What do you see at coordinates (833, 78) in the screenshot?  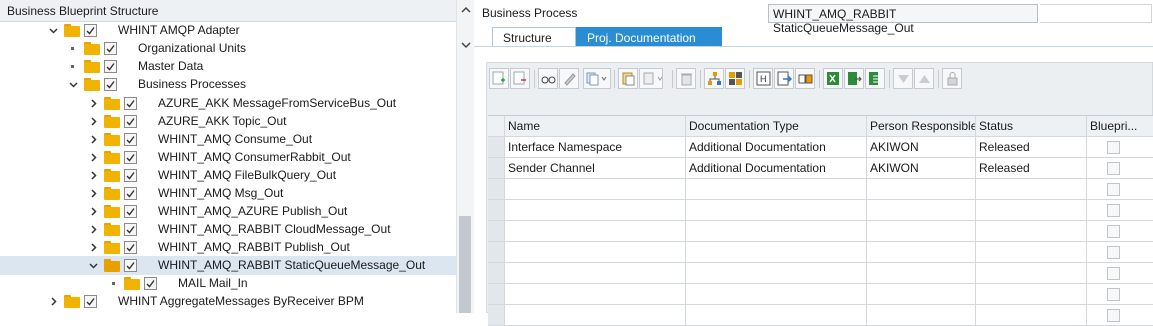 I see `excel-icon` at bounding box center [833, 78].